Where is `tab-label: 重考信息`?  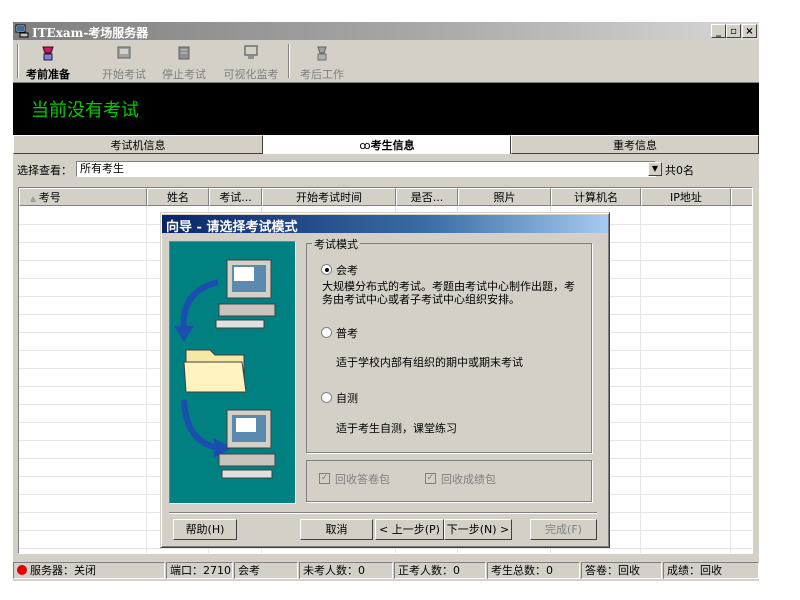
tab-label: 重考信息 is located at coordinates (635, 145).